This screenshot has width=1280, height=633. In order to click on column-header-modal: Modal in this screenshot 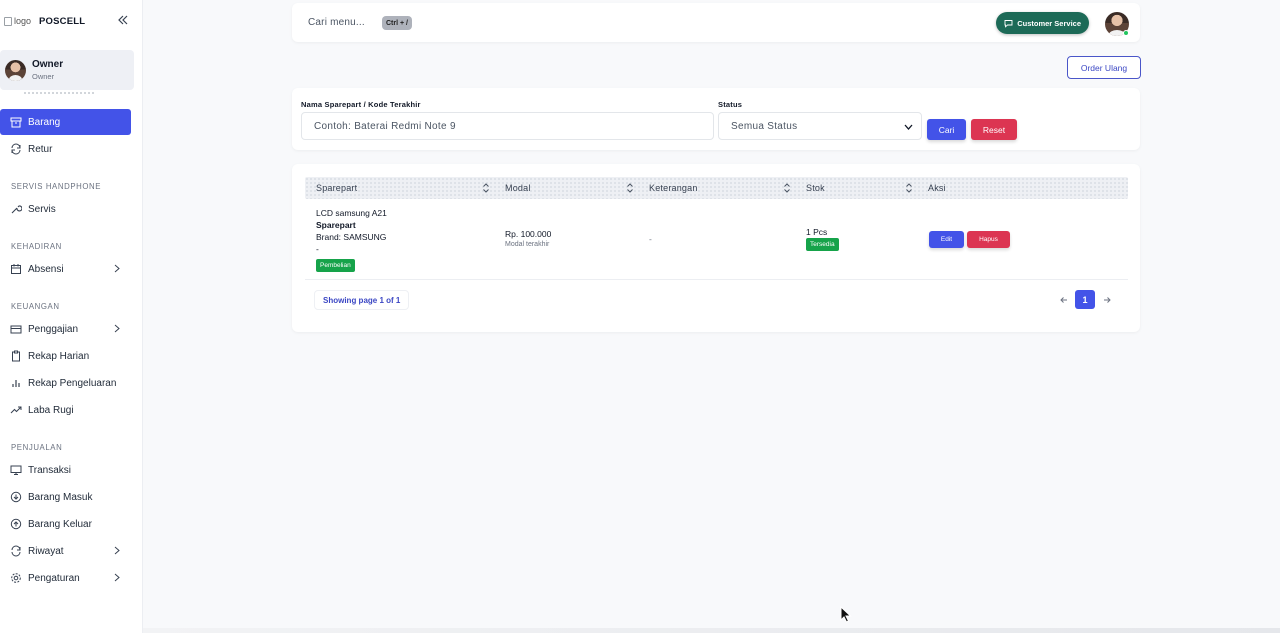, I will do `click(518, 188)`.